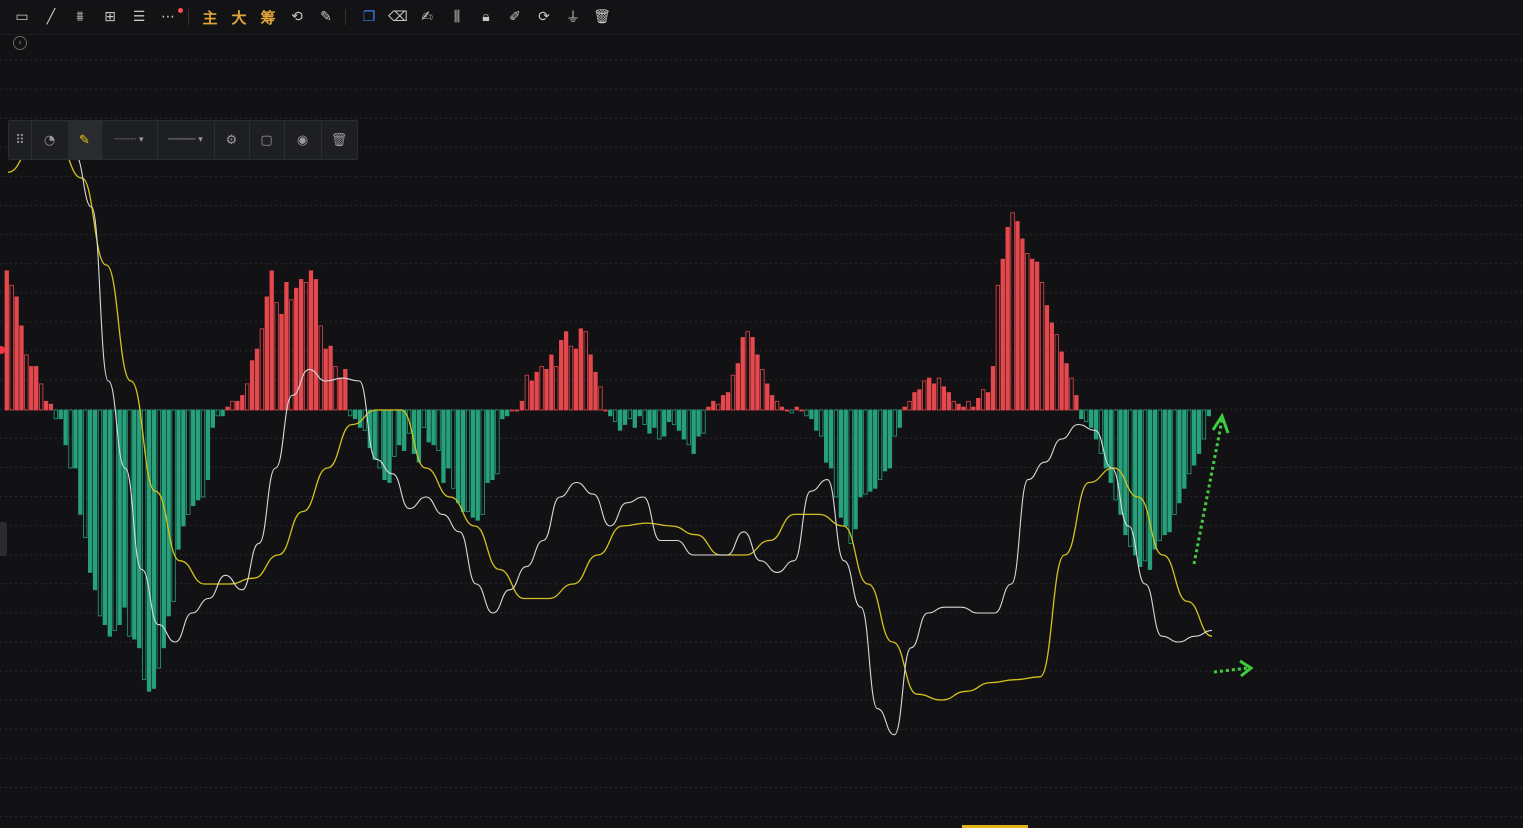 This screenshot has width=1523, height=828. Describe the element at coordinates (210, 17) in the screenshot. I see `main-force-button: 主` at that location.